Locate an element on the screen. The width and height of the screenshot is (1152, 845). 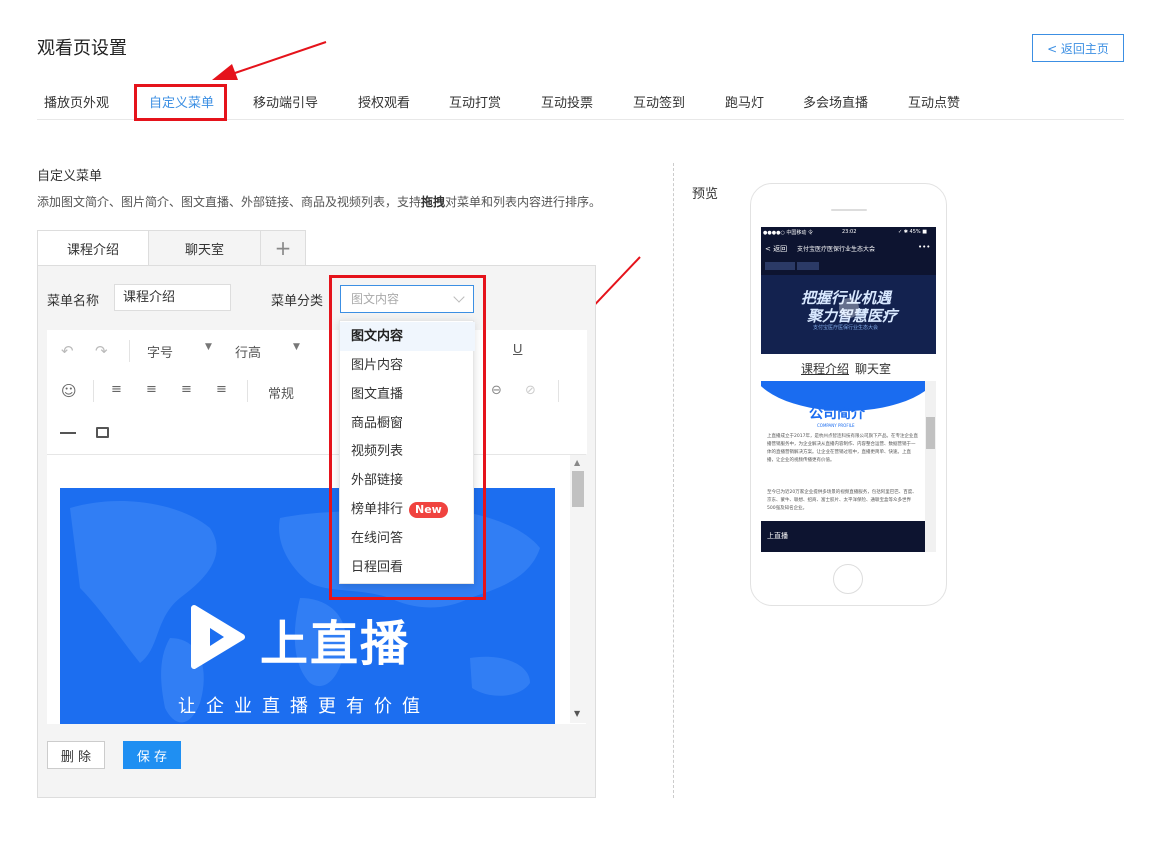
rich-text-toolbar: ↶ ↷ 字号 ▼ 行高 ▼ U ☺ ≡ ≡ ≡ ≡ 常规 ⊖ ⊘ is located at coordinates (317, 392).